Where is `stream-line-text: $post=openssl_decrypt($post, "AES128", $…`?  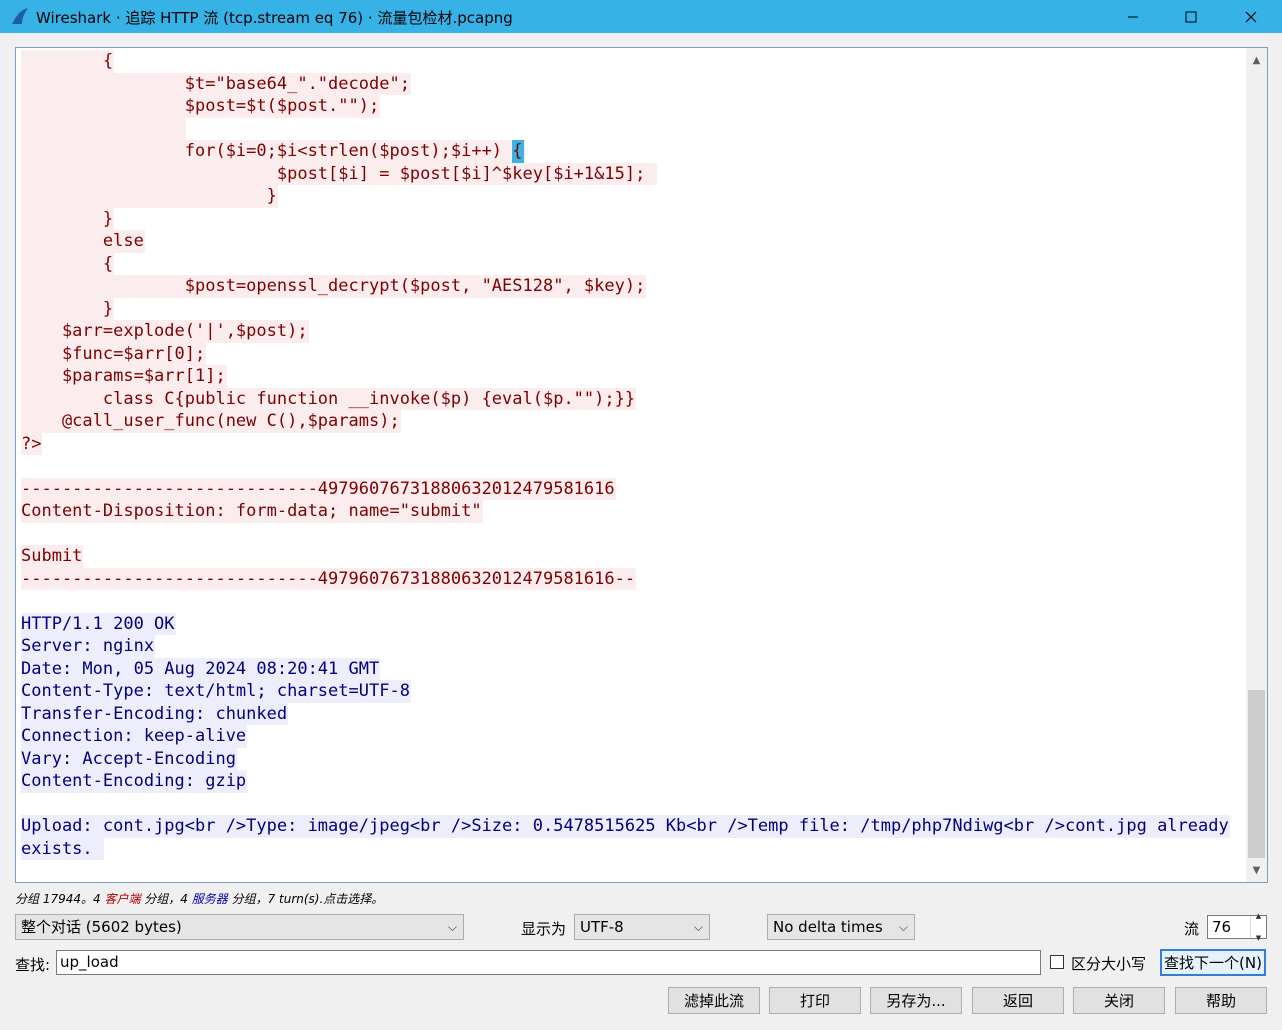
stream-line-text: $post=openssl_decrypt($post, "AES128", $… is located at coordinates (334, 286).